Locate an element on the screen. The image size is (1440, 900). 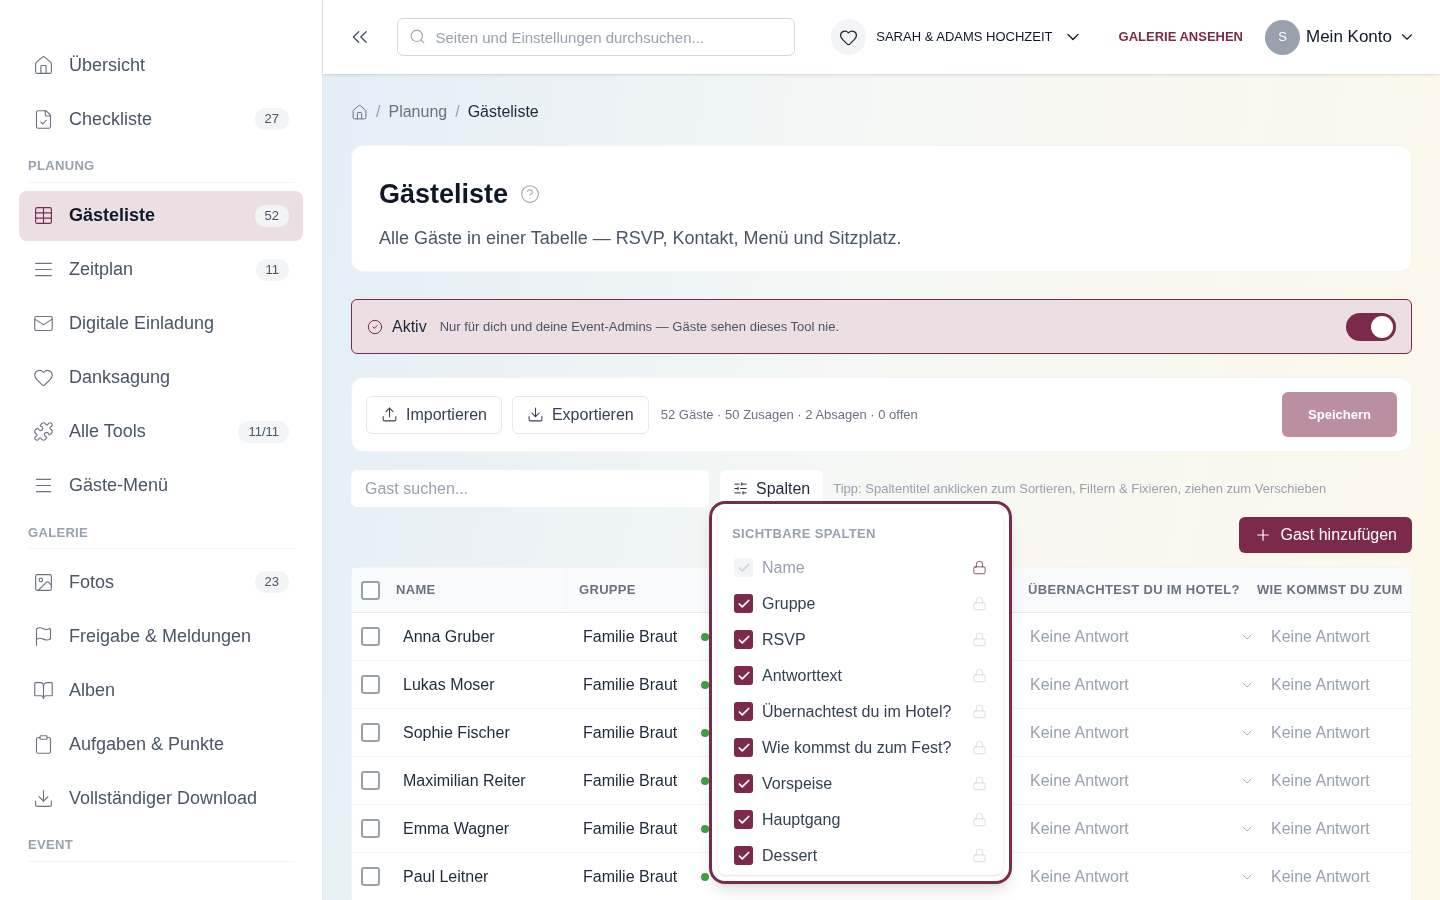
account-menu: Mein Konto is located at coordinates (1361, 37).